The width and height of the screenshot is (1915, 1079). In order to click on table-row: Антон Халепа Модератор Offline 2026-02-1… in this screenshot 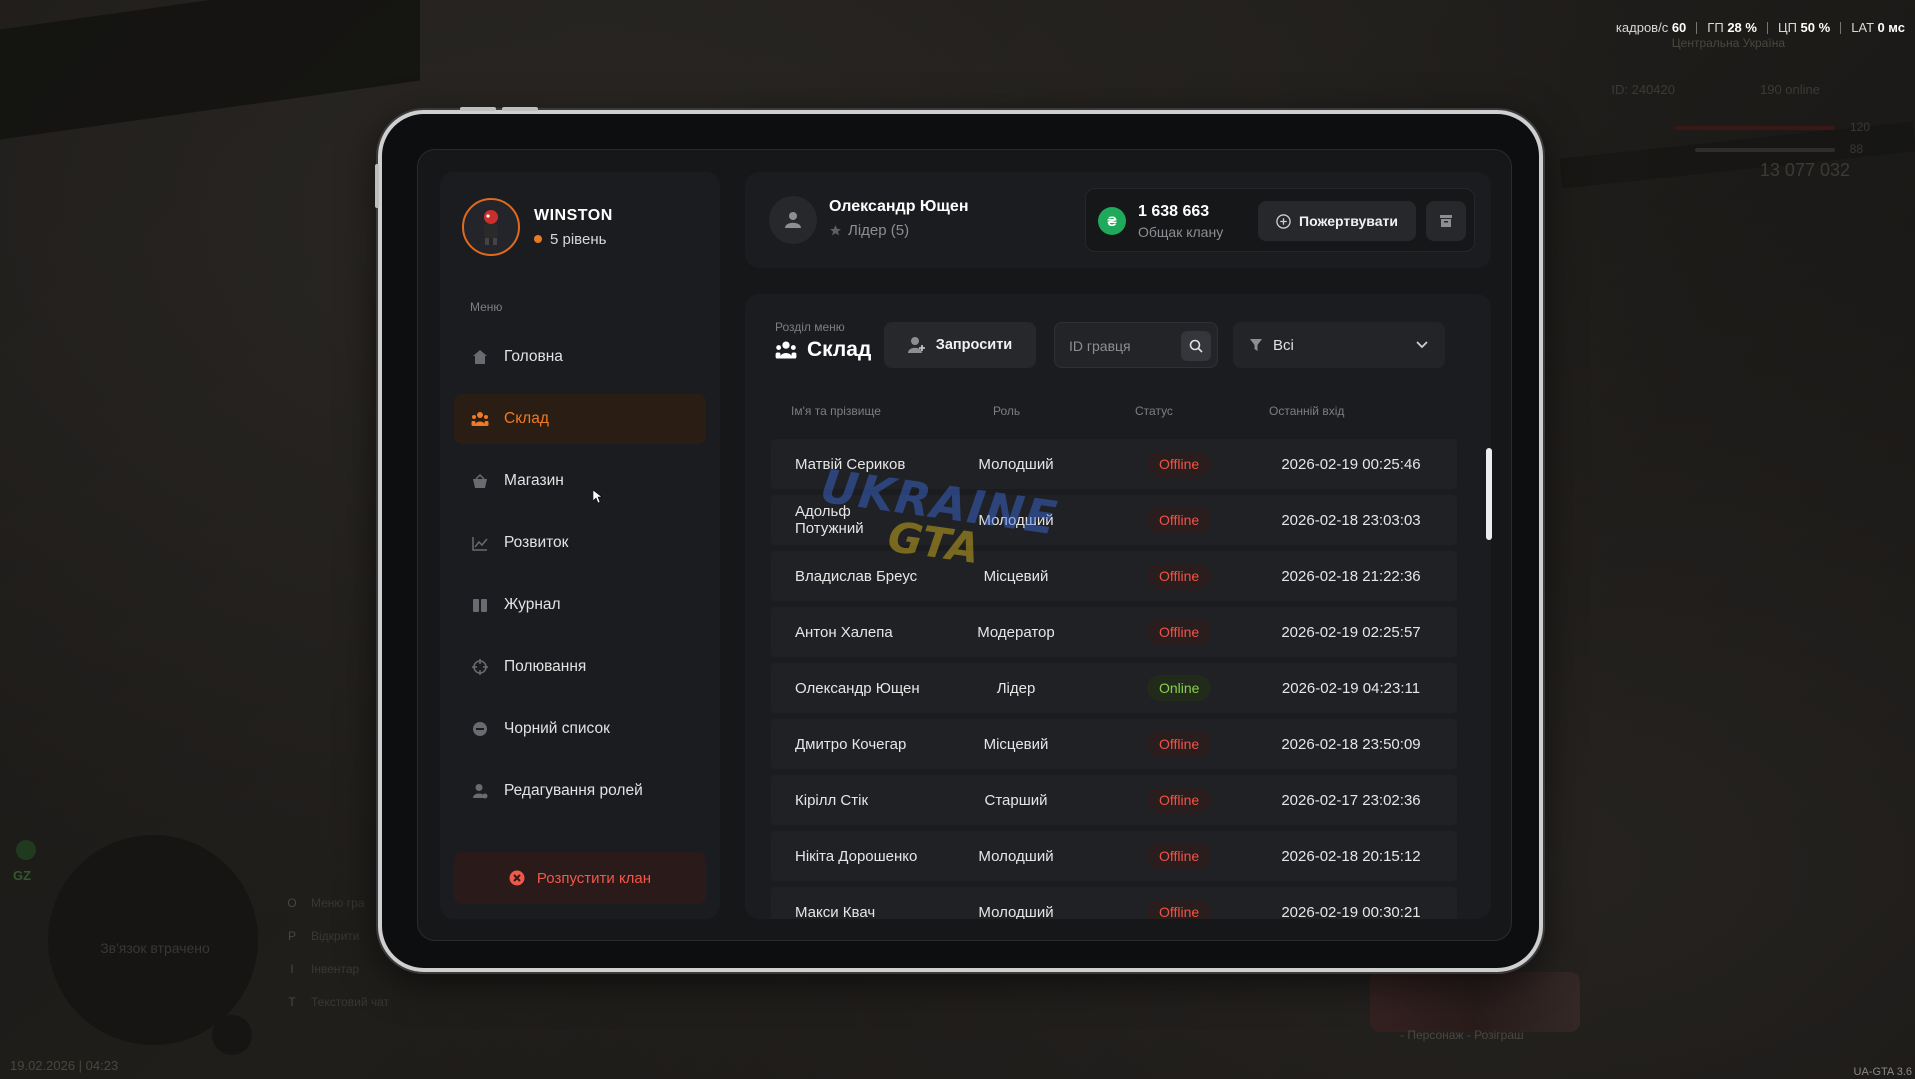, I will do `click(1114, 632)`.